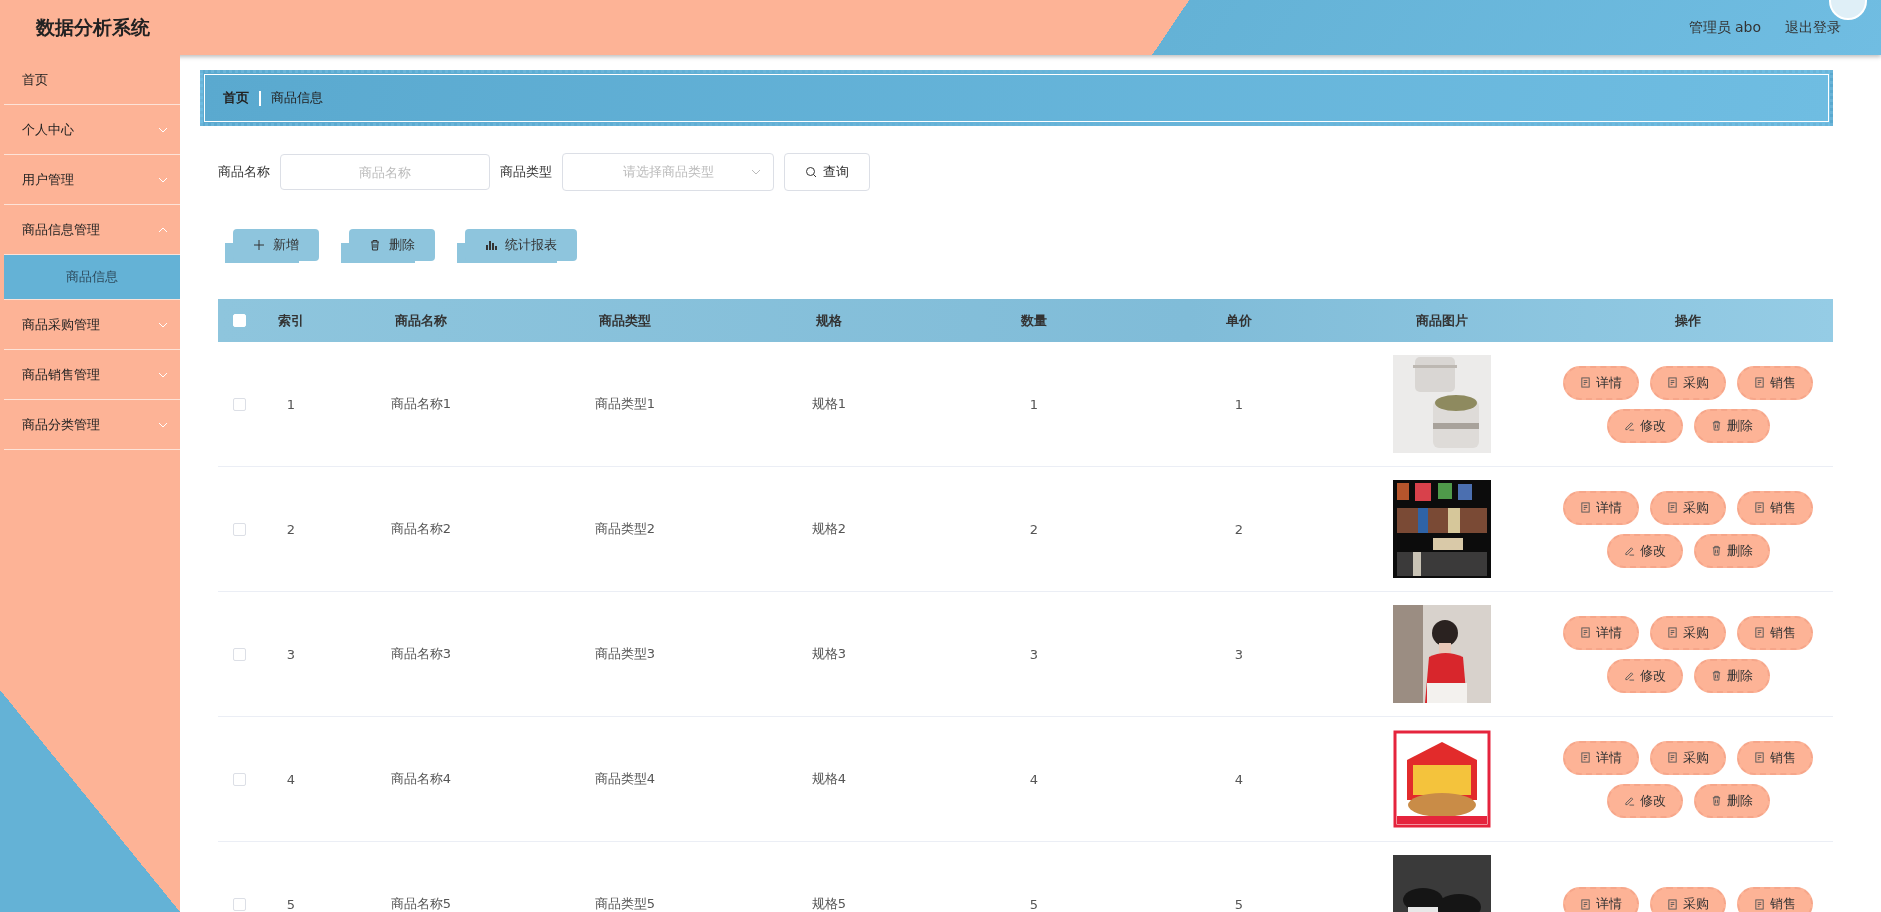 Image resolution: width=1881 pixels, height=912 pixels. What do you see at coordinates (625, 903) in the screenshot?
I see `table-cell: 商品类型5` at bounding box center [625, 903].